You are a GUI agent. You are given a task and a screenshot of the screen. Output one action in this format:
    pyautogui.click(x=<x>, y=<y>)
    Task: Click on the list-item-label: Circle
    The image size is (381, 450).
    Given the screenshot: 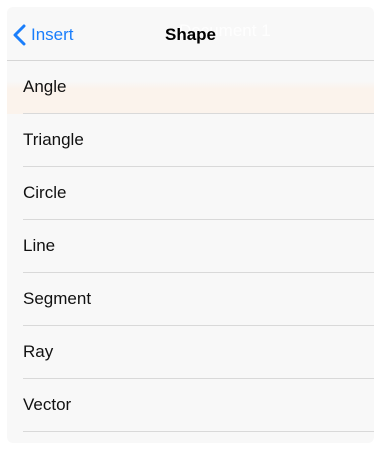 What is the action you would take?
    pyautogui.click(x=45, y=192)
    